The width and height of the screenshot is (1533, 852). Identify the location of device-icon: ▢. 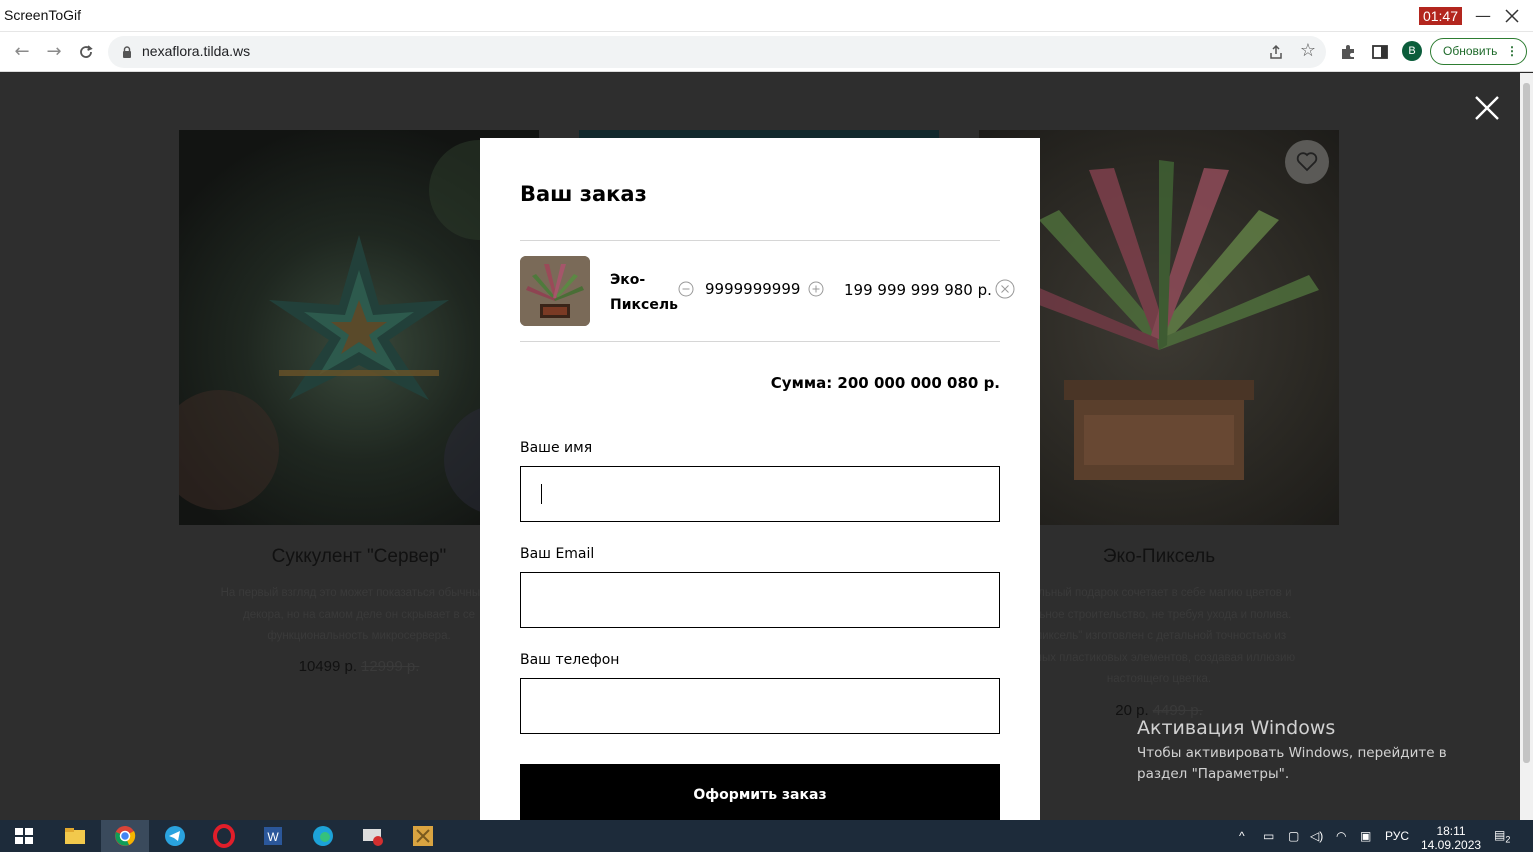
(1293, 836).